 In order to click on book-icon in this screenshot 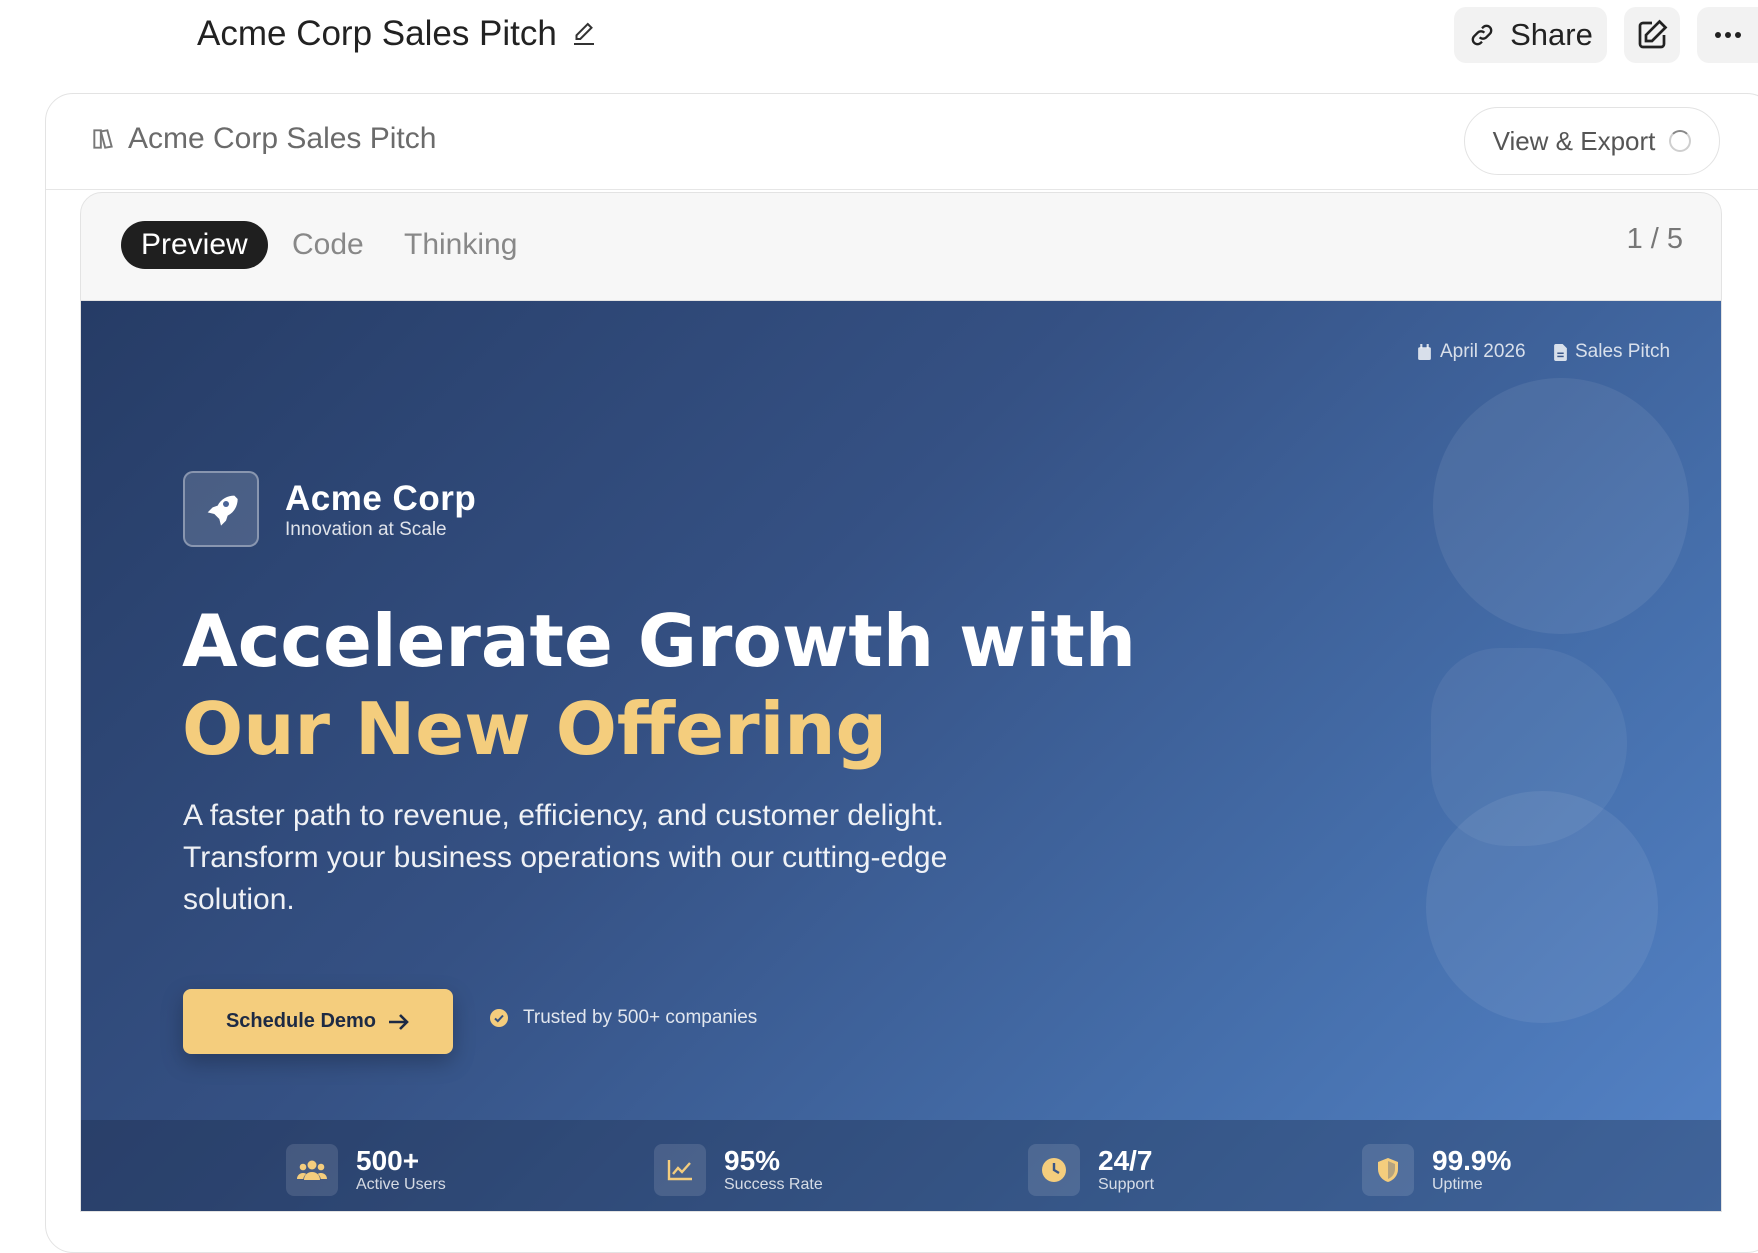, I will do `click(103, 139)`.